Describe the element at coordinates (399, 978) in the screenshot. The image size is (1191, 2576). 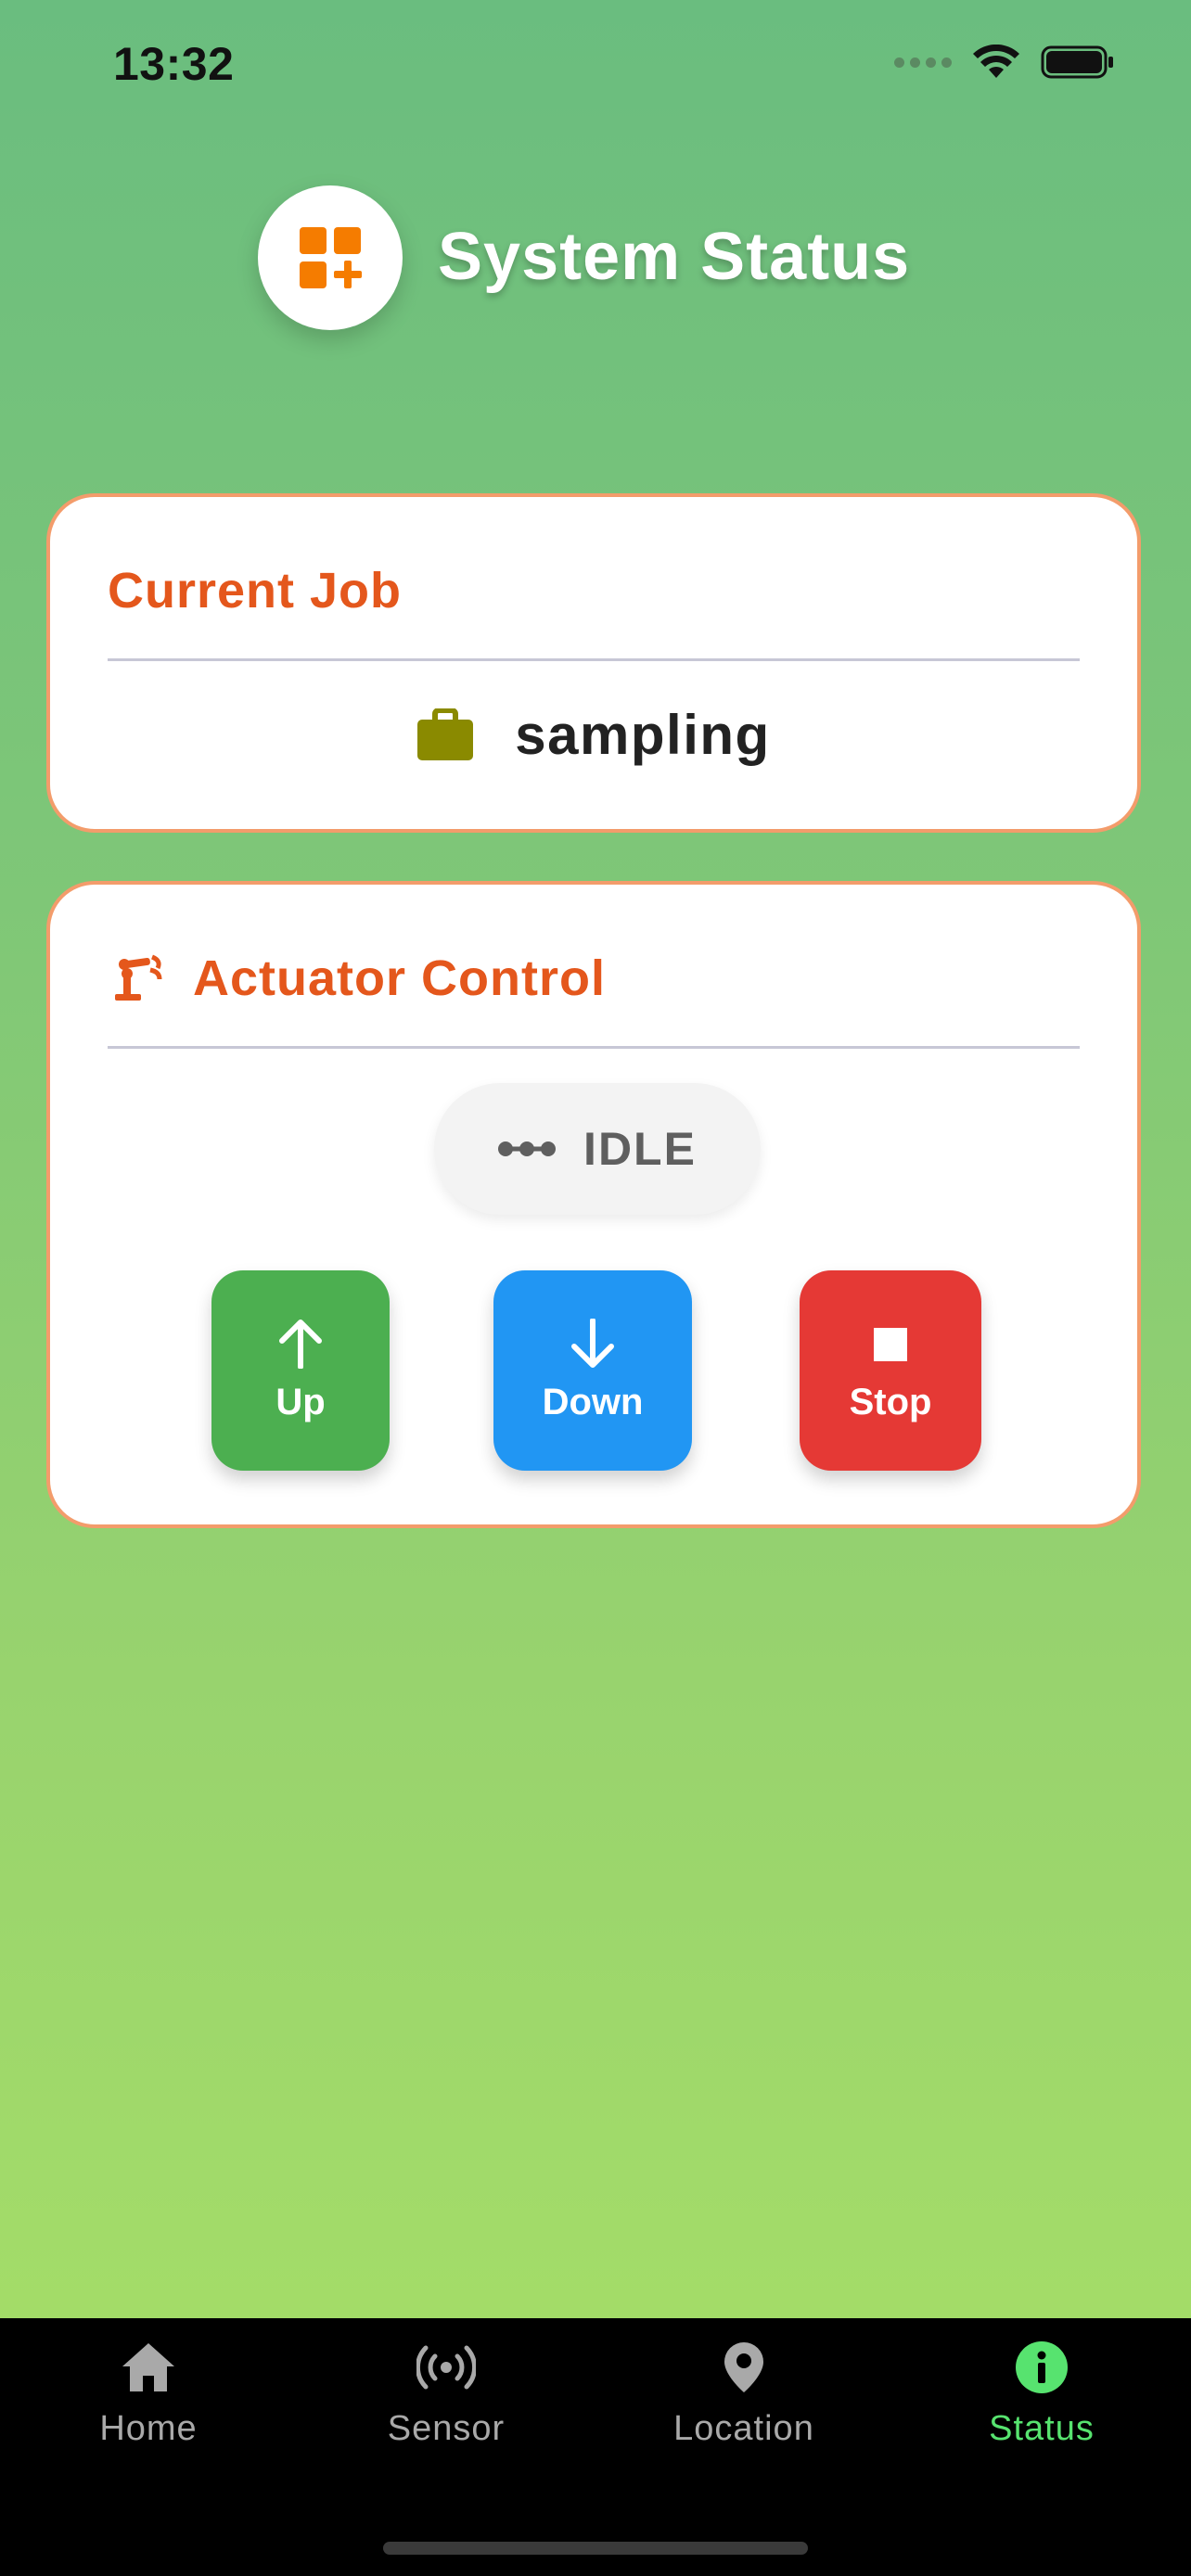
I see `actuator-control-title: Actuator Control` at that location.